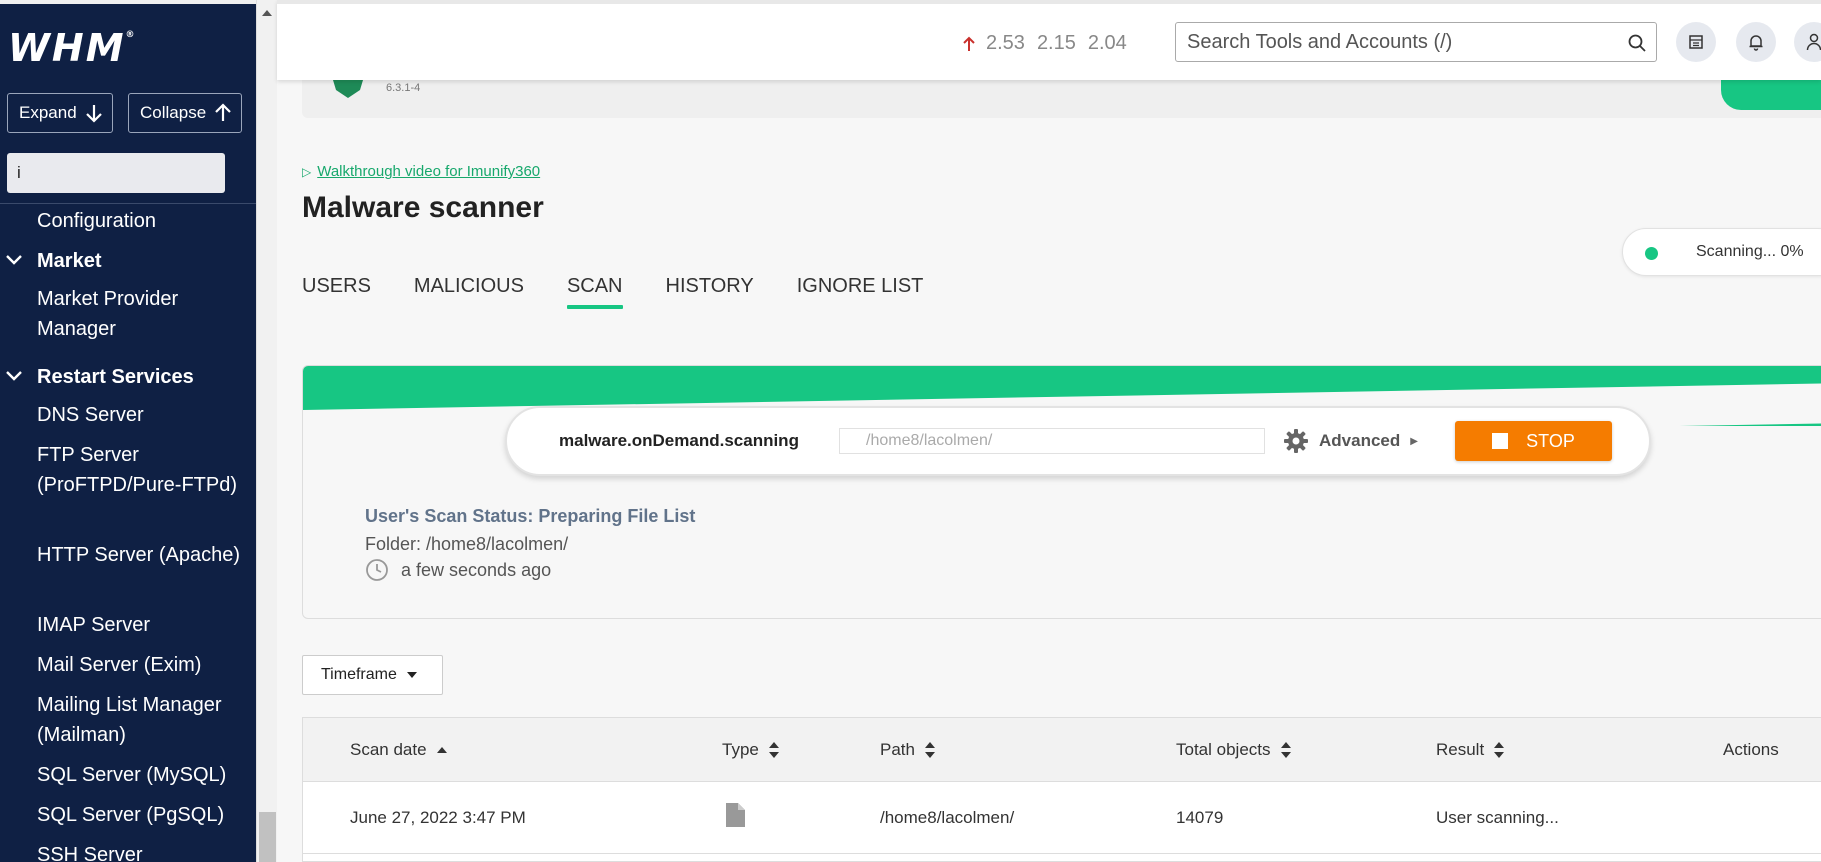  What do you see at coordinates (429, 171) in the screenshot?
I see `walkthrough-link-label: Walkthrough video for Imunify360` at bounding box center [429, 171].